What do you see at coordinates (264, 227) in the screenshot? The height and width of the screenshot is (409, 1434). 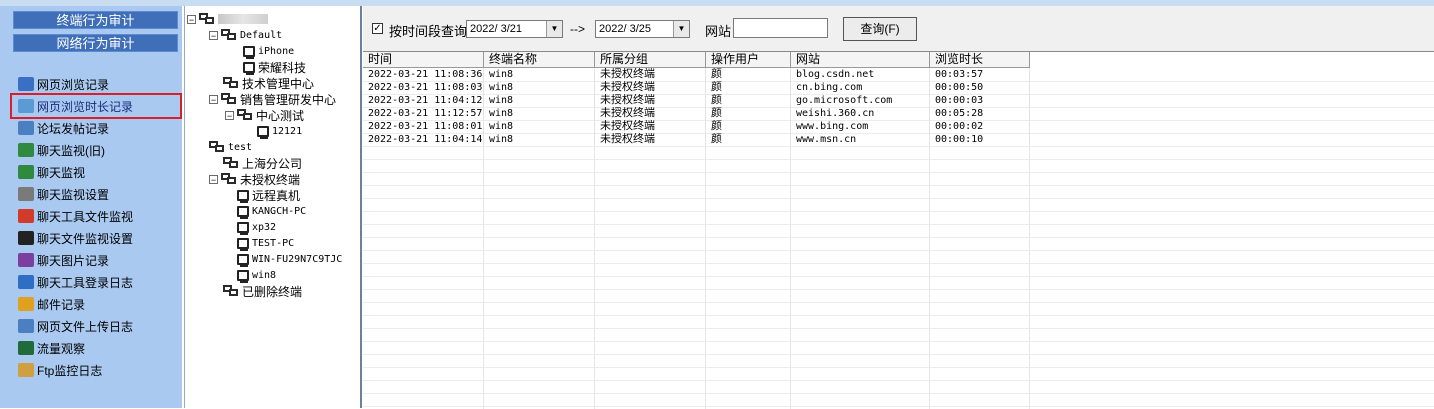 I see `tree-node-label: xp32` at bounding box center [264, 227].